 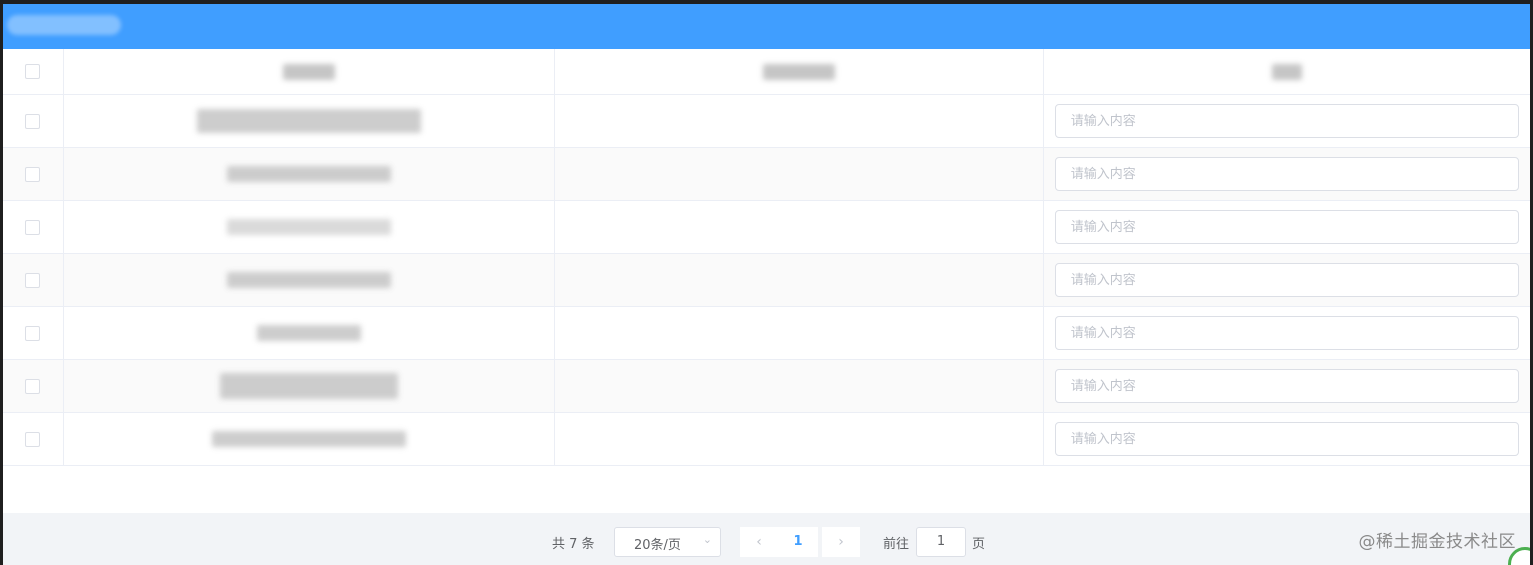 I want to click on prev-page-button: ‹, so click(x=759, y=542).